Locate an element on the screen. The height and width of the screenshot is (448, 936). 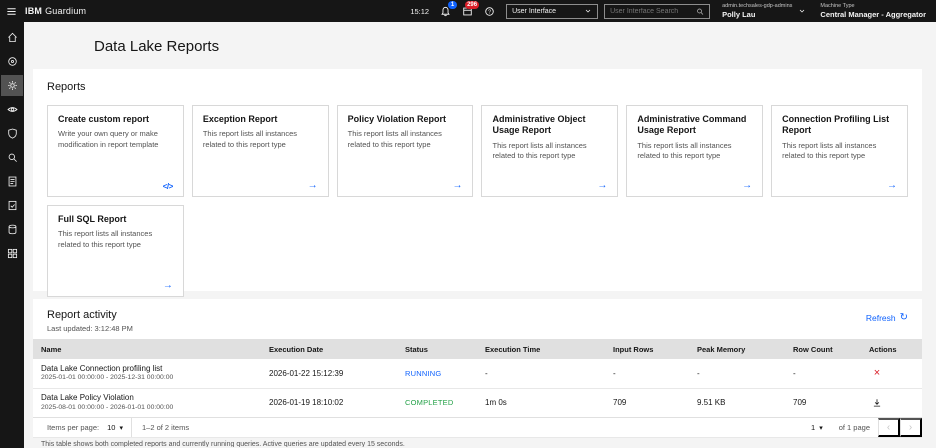
machine-type-label: Machine Type is located at coordinates (837, 6).